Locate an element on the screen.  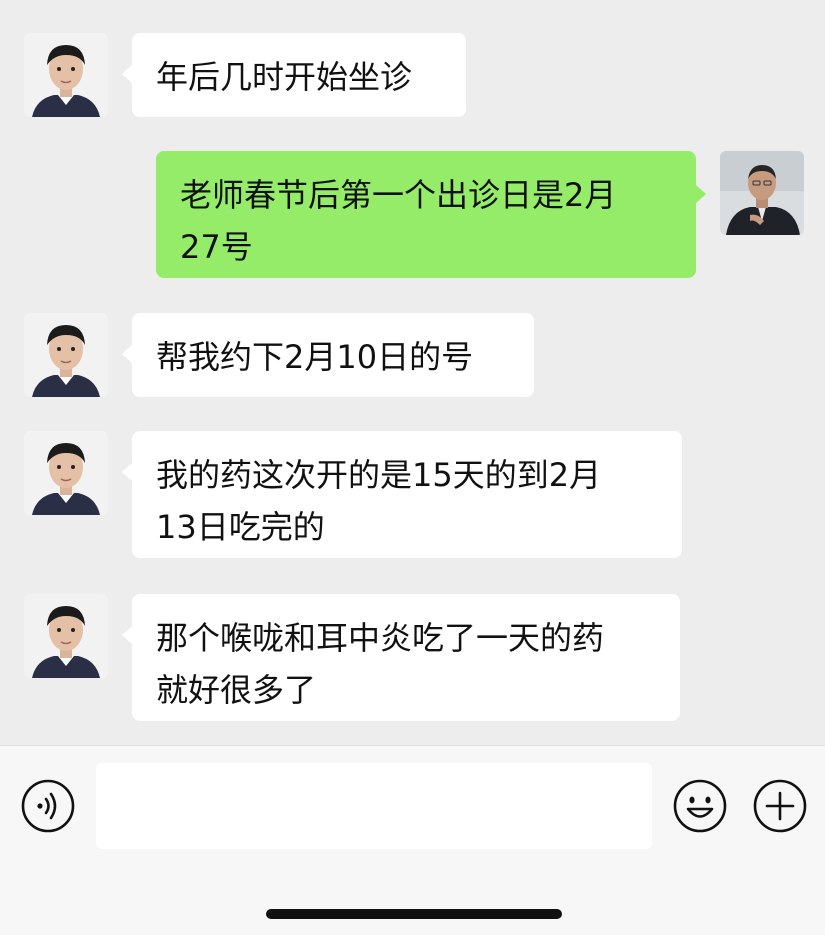
message-text: 帮我约下2月10日的号 is located at coordinates (315, 357).